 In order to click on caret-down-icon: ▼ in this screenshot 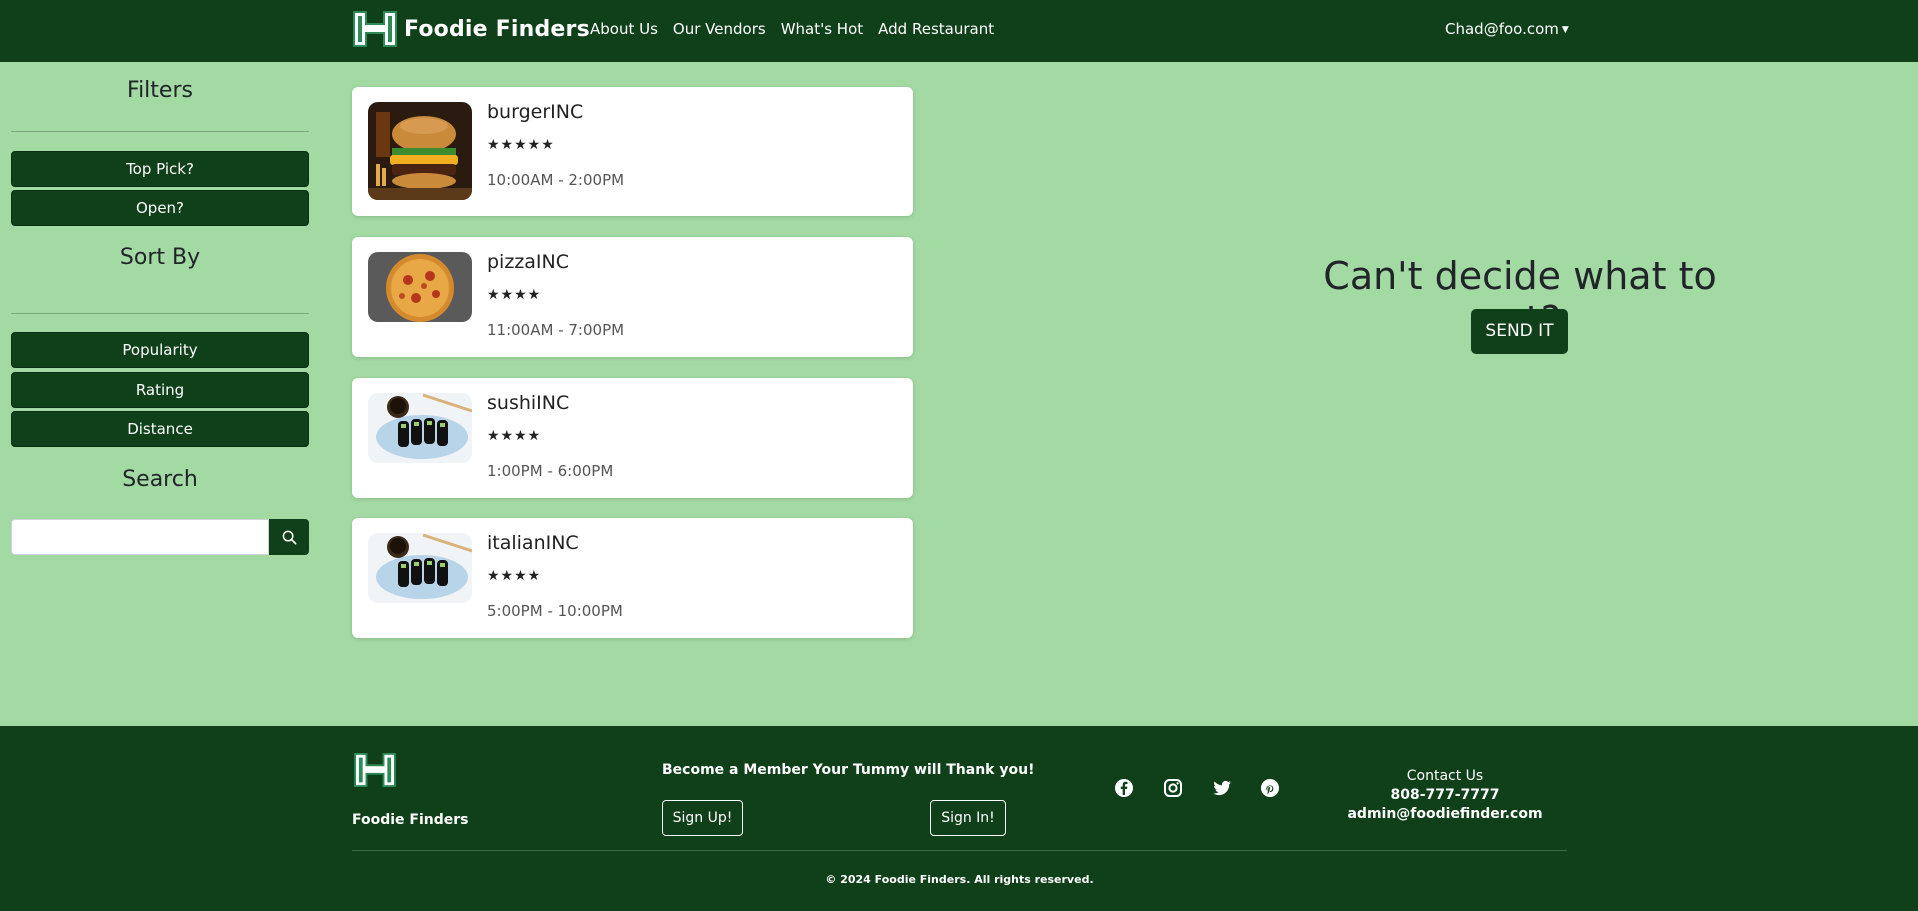, I will do `click(1565, 30)`.